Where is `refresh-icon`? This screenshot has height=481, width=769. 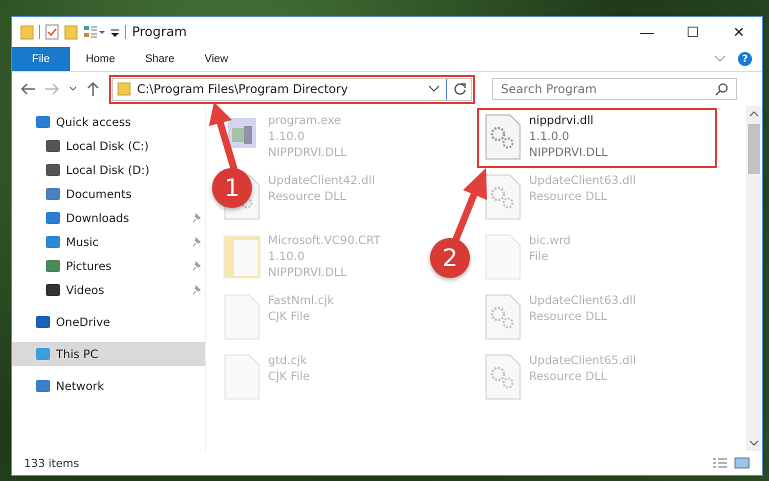 refresh-icon is located at coordinates (460, 89).